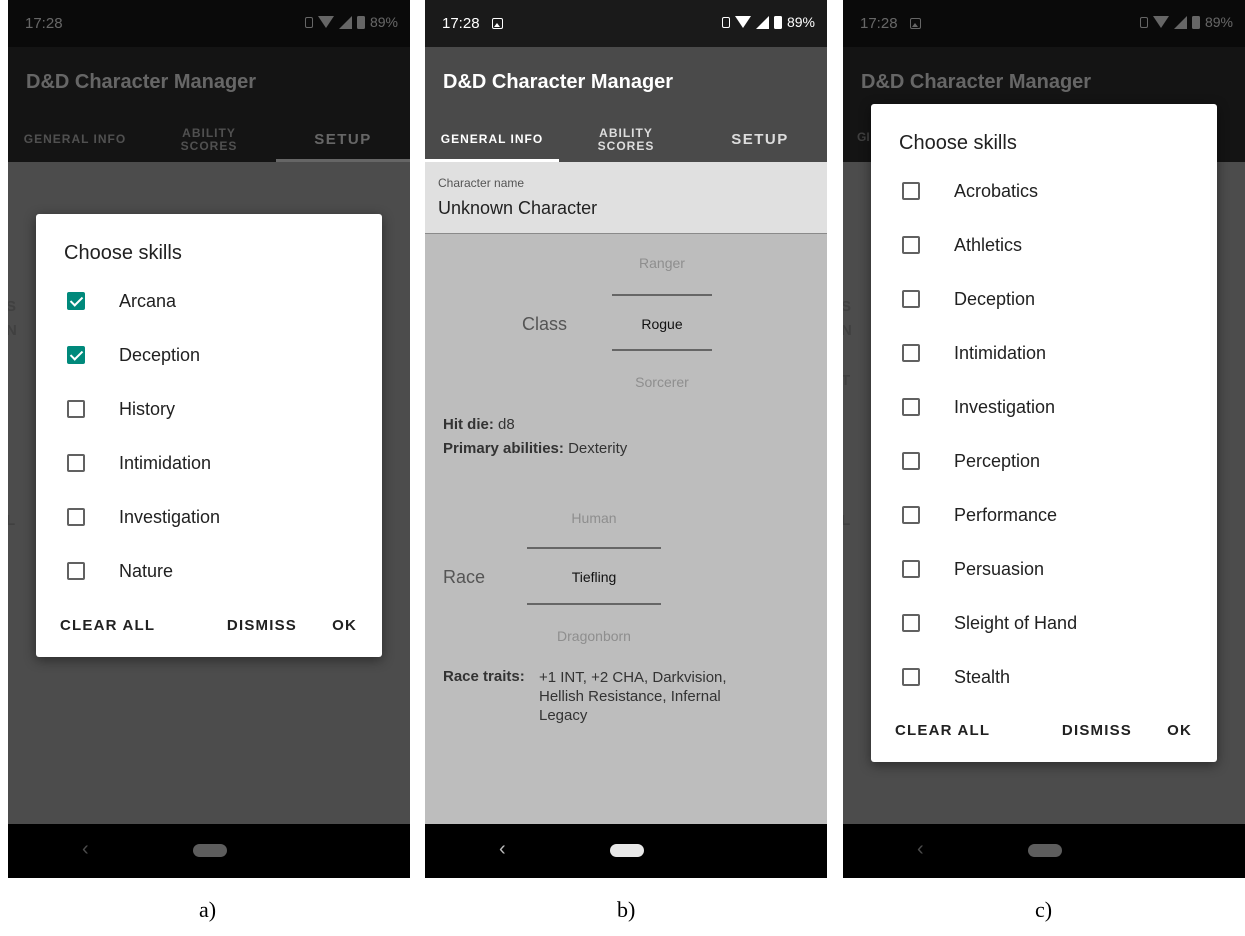 The height and width of the screenshot is (936, 1245). Describe the element at coordinates (725, 22) in the screenshot. I see `vibrate-icon` at that location.